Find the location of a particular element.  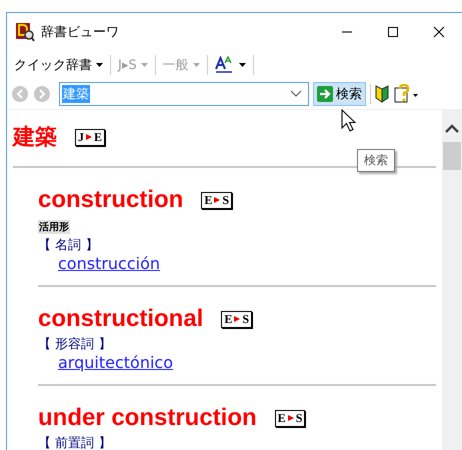

maximize-icon is located at coordinates (393, 32).